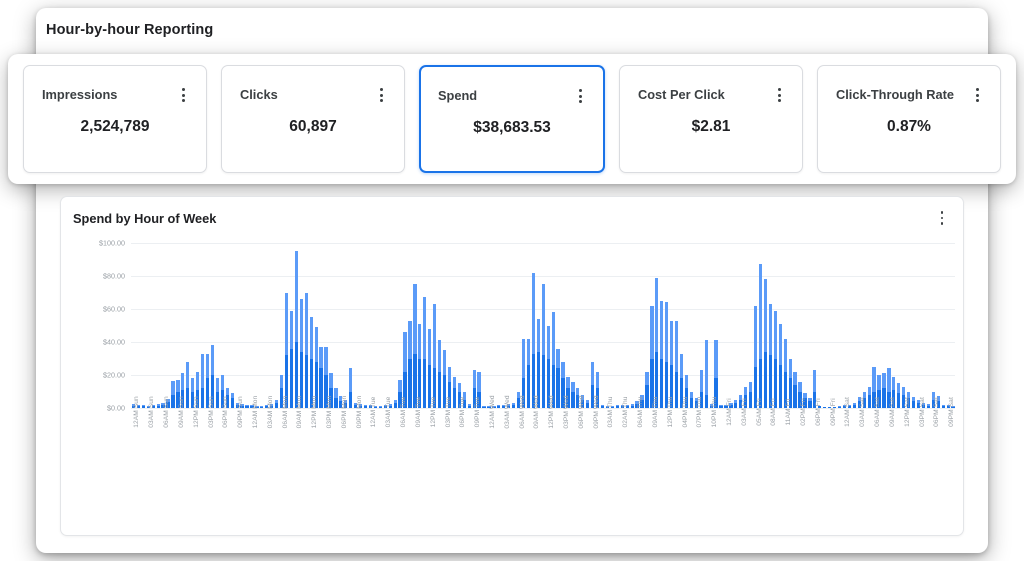 This screenshot has width=1024, height=561. What do you see at coordinates (512, 119) in the screenshot?
I see `kpi-card-spend: Spend $38,683.53` at bounding box center [512, 119].